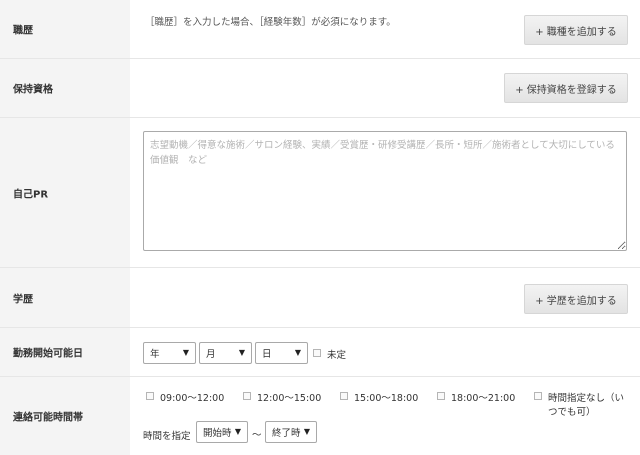  Describe the element at coordinates (65, 192) in the screenshot. I see `self-pr-label-cell: 自己PR` at that location.